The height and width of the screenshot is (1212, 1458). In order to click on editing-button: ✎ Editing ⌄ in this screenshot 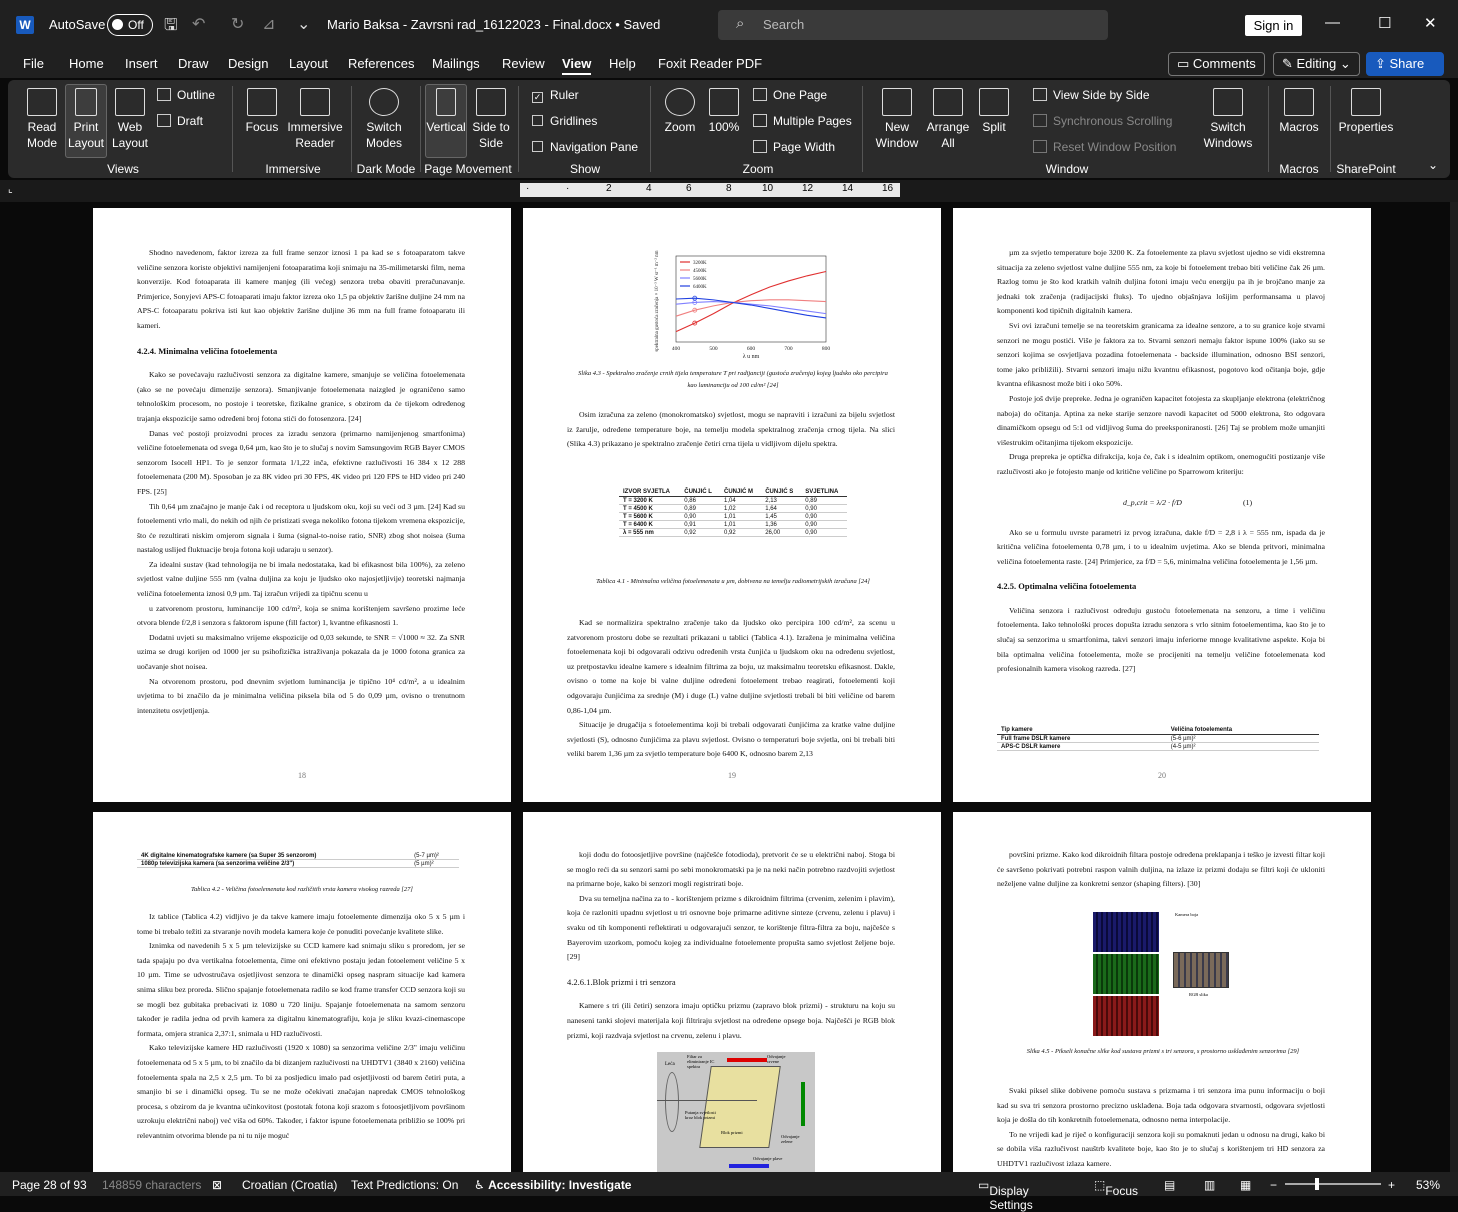, I will do `click(1316, 64)`.